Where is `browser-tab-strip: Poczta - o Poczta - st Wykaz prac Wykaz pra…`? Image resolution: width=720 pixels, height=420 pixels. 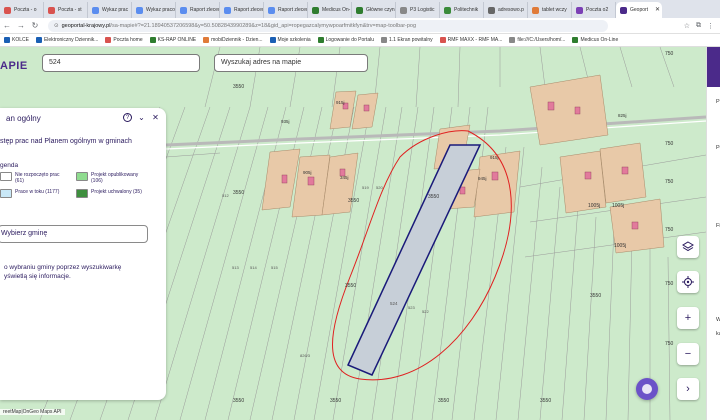 browser-tab-strip: Poczta - o Poczta - st Wykaz prac Wykaz pra… is located at coordinates (360, 9).